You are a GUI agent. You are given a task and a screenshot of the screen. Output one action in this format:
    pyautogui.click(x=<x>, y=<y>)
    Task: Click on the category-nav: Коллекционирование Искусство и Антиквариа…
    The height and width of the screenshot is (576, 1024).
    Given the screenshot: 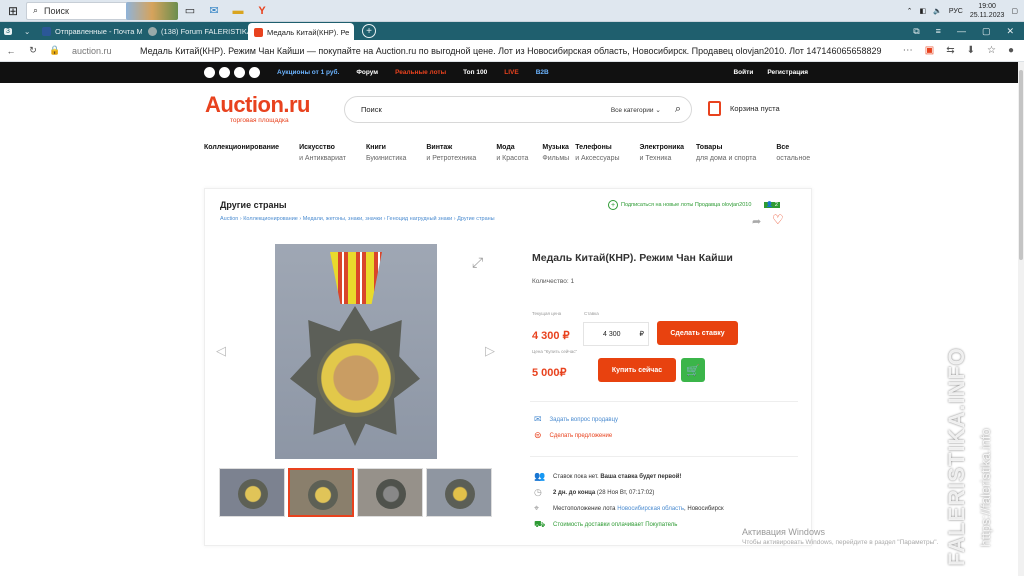 What is the action you would take?
    pyautogui.click(x=517, y=153)
    